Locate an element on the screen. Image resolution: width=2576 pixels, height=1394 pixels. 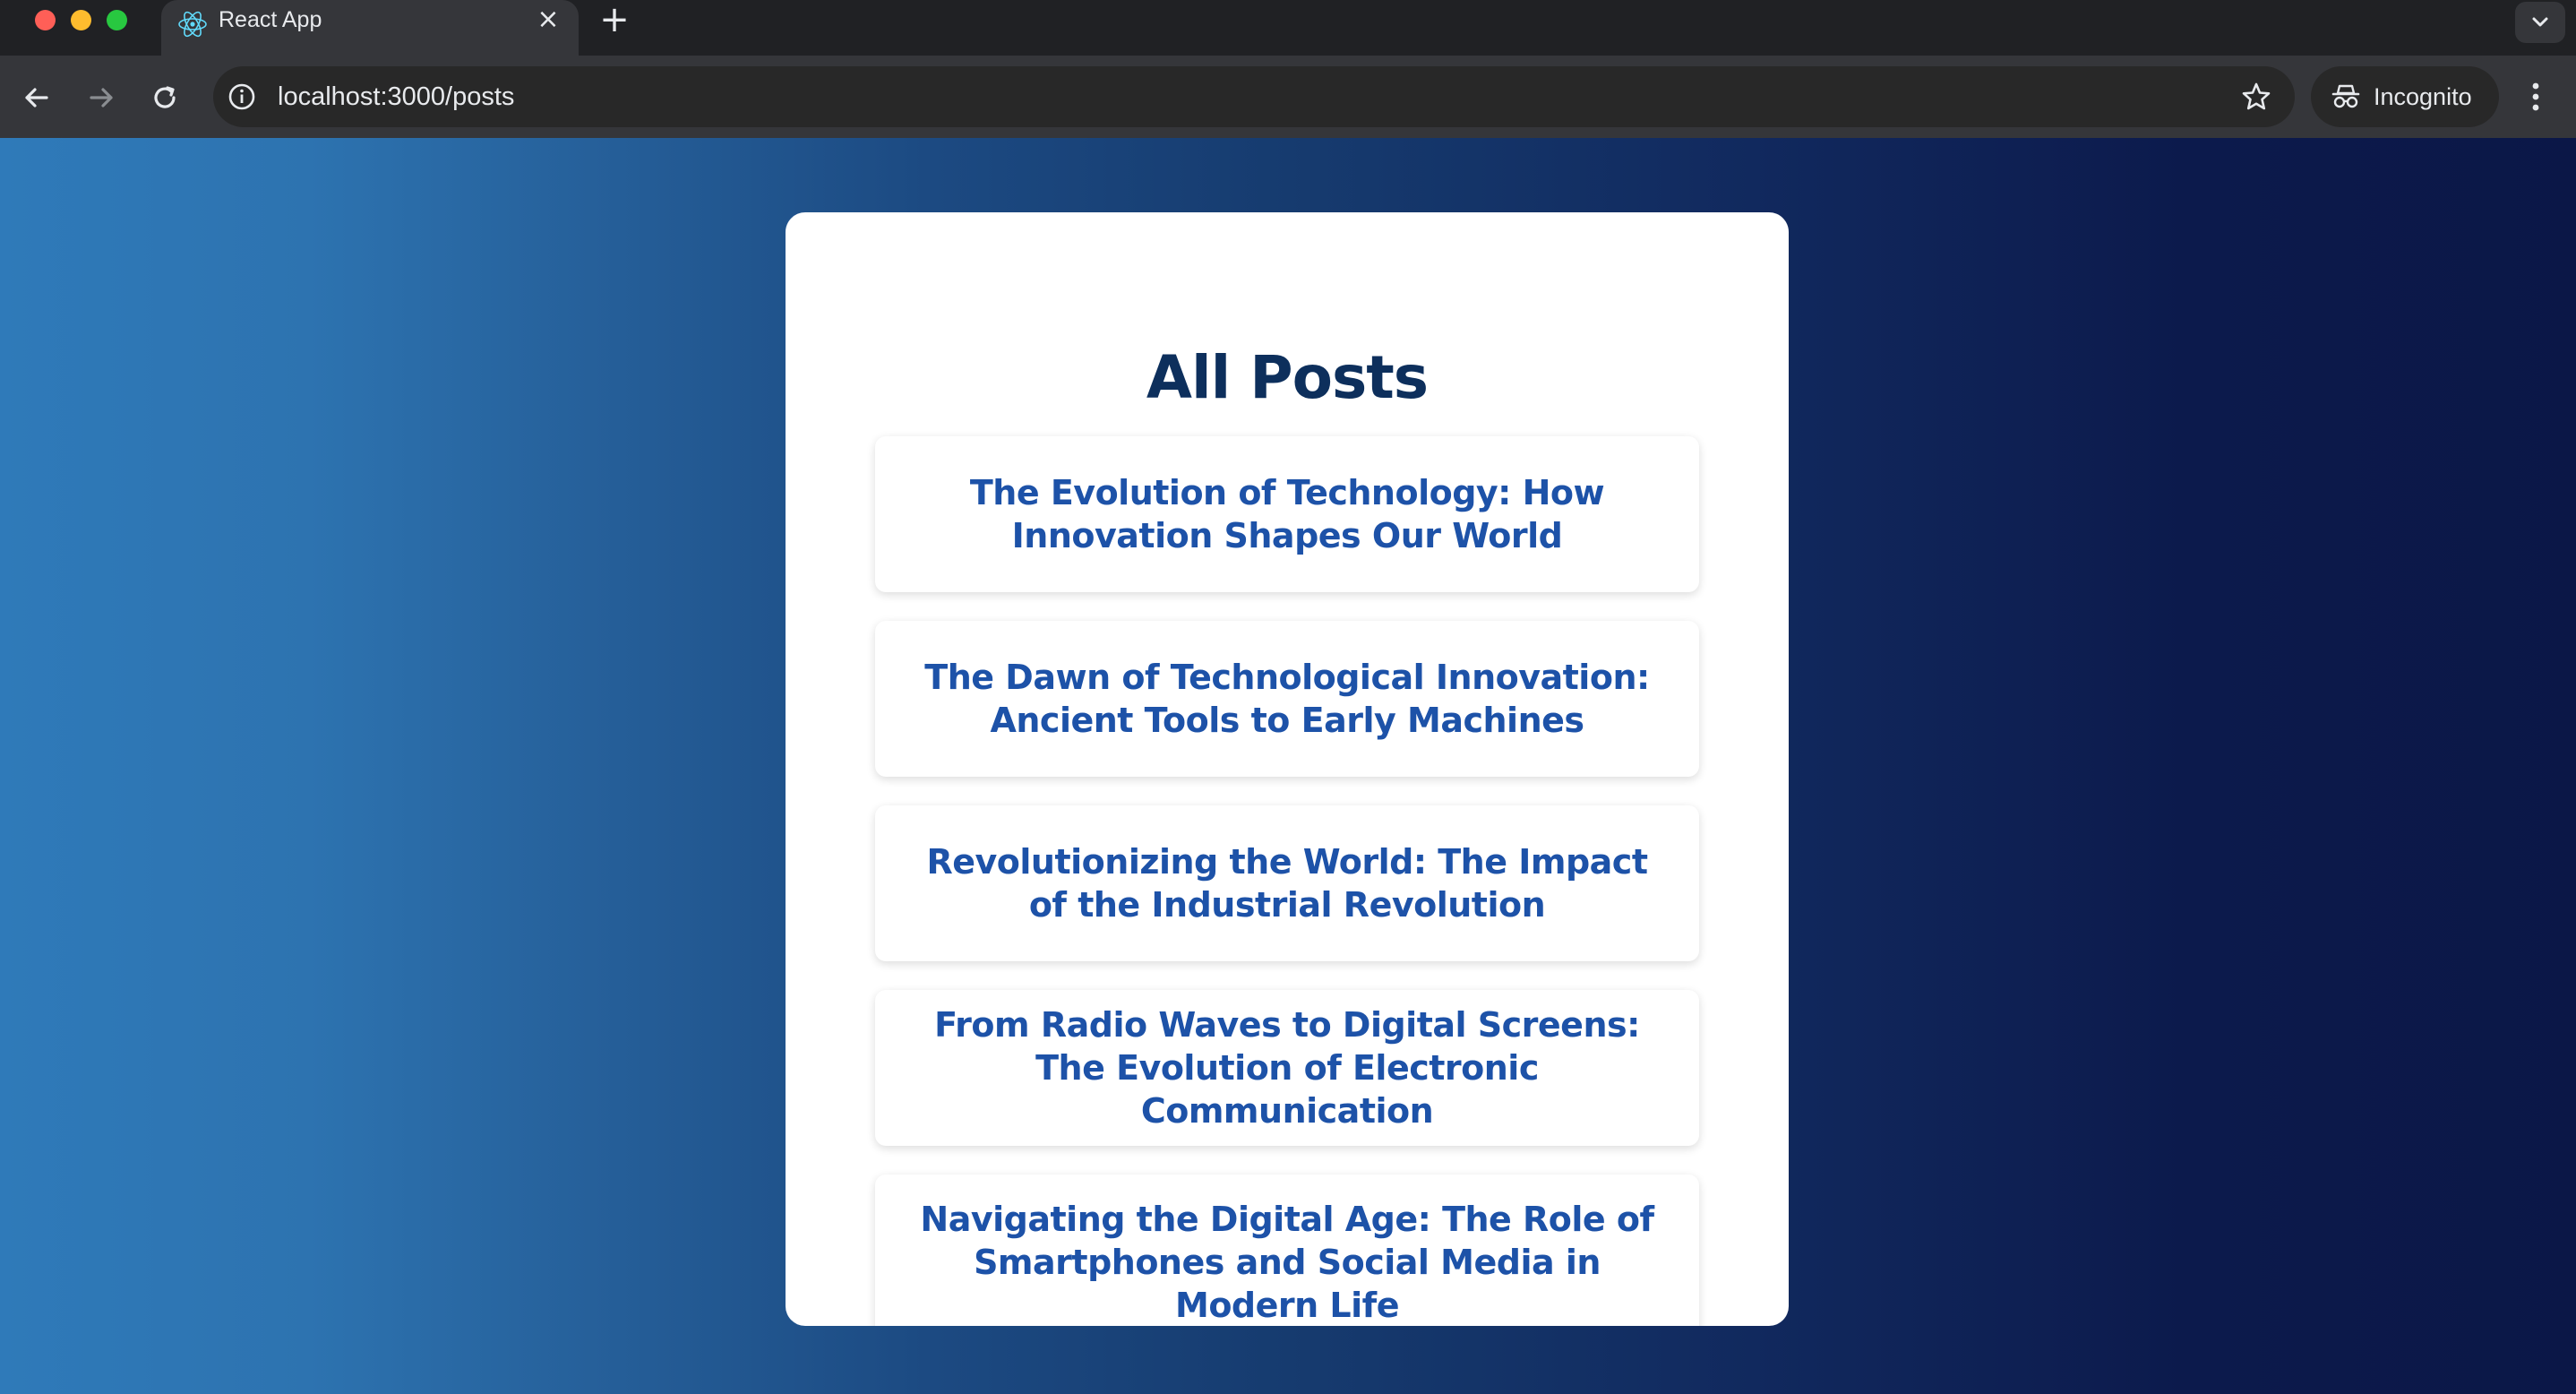
tab-title: React App is located at coordinates (270, 19).